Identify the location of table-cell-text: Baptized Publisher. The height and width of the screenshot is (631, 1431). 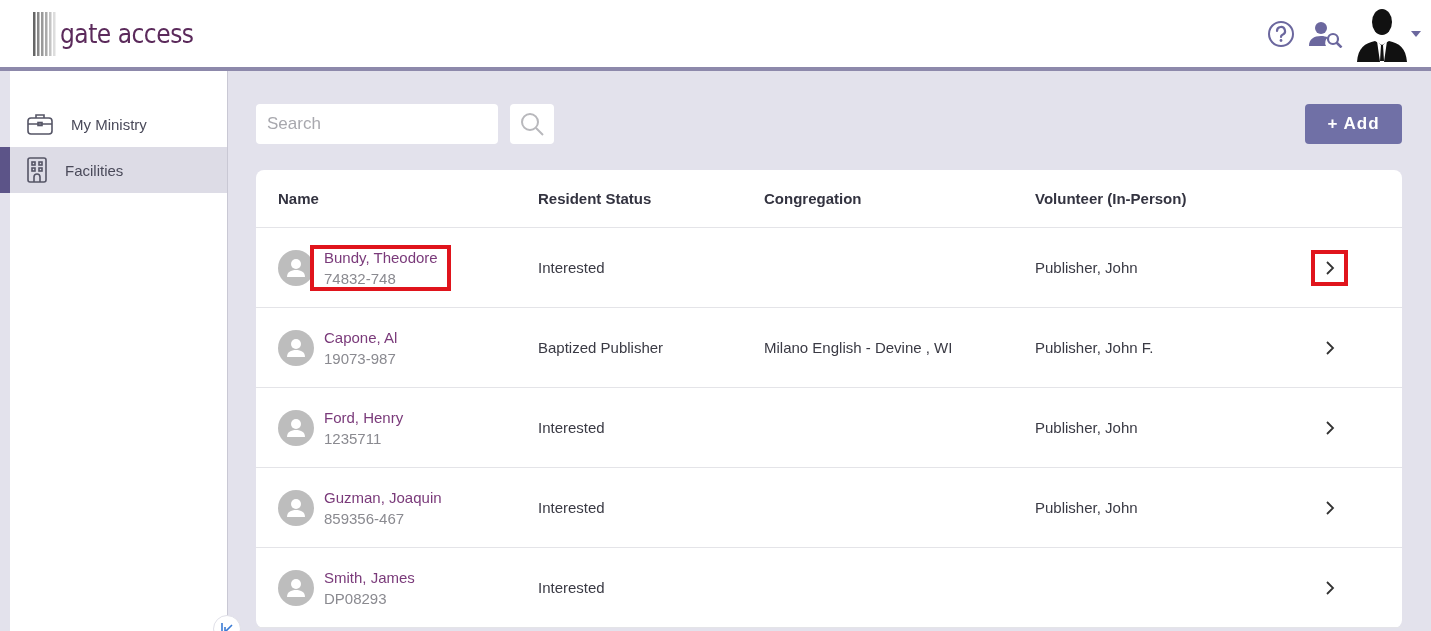
(601, 347).